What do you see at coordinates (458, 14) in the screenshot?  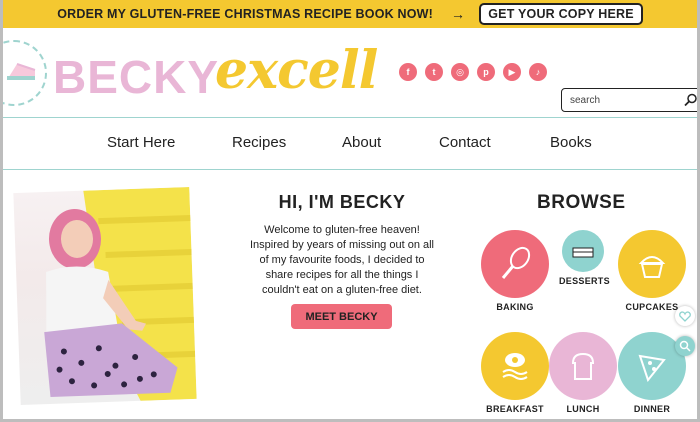 I see `arrow-right-icon: →` at bounding box center [458, 14].